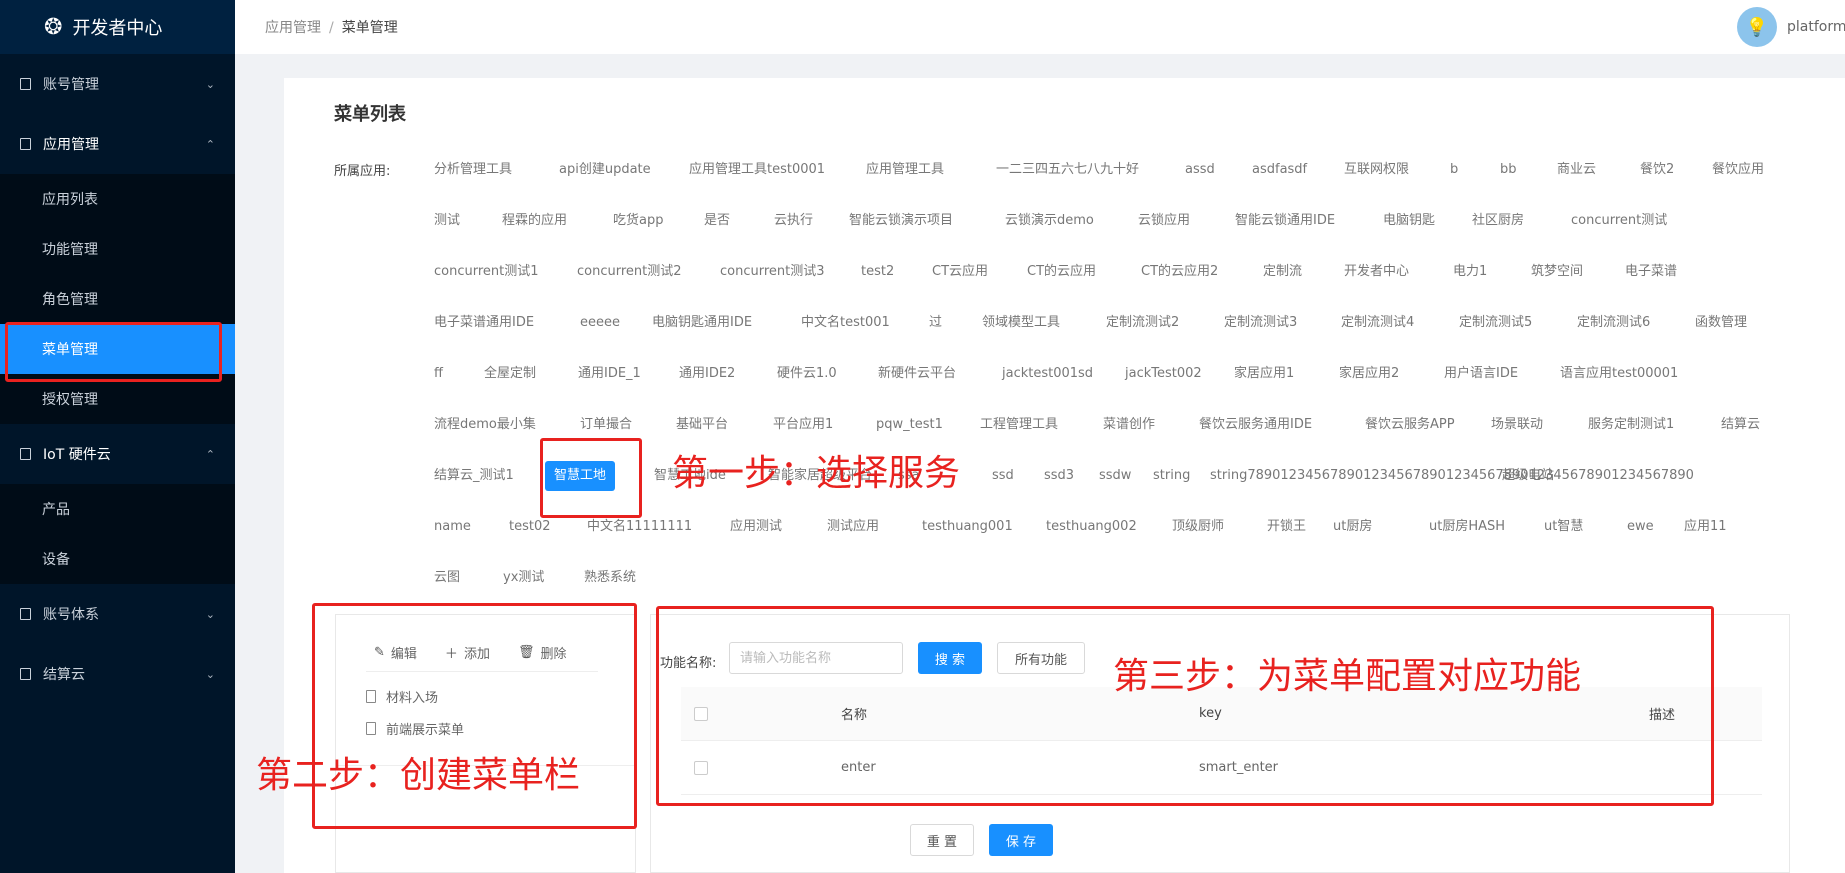 The image size is (1845, 873). I want to click on app-chip: 测试应用, so click(853, 527).